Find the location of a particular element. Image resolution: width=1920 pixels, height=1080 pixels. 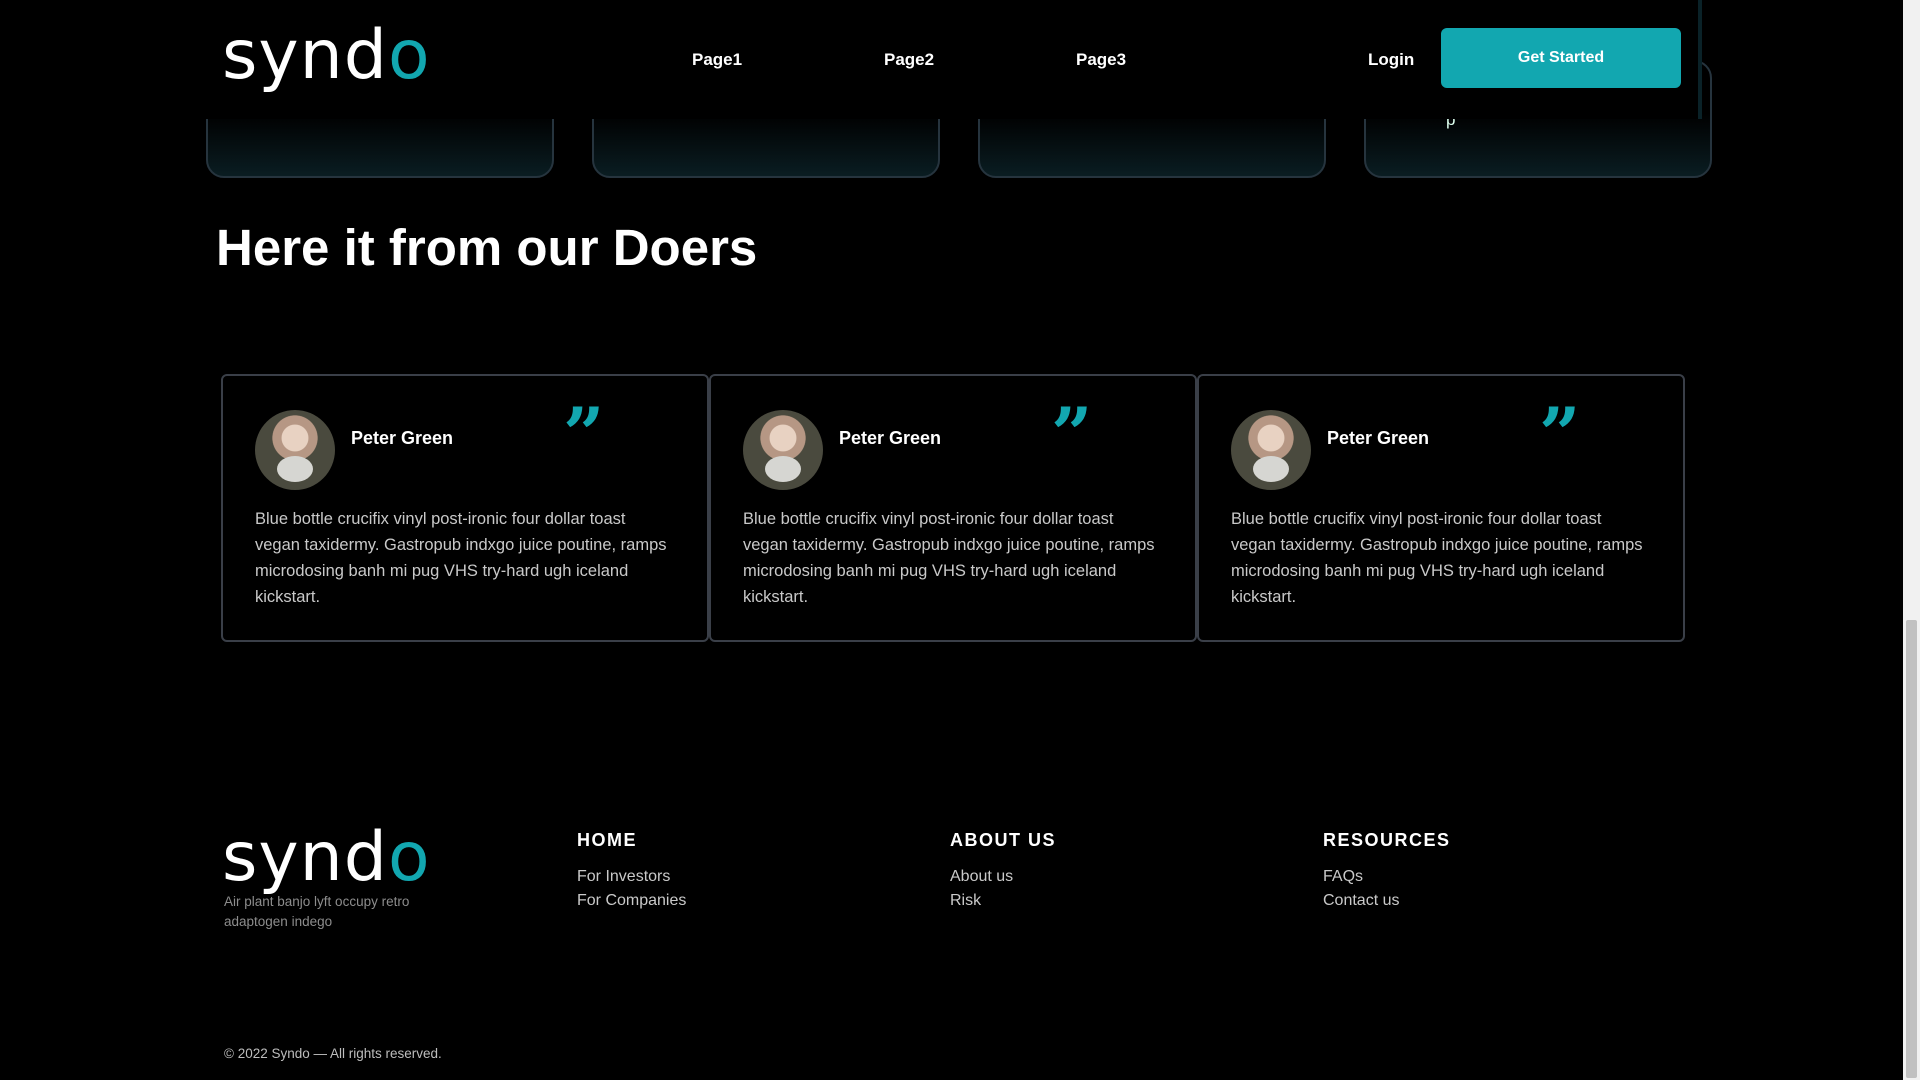

footer-link-faqs: FAQs is located at coordinates (1343, 877).